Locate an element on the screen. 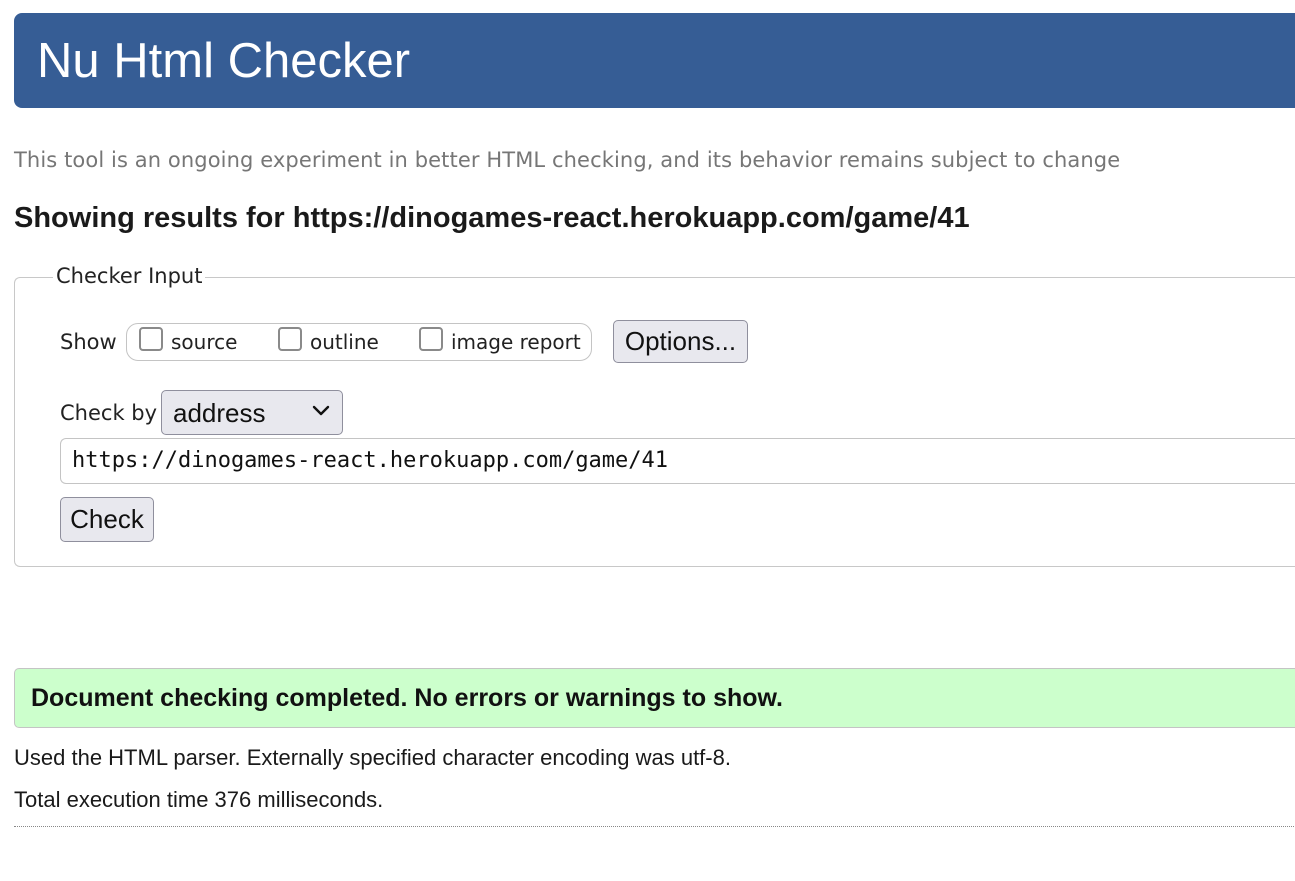  checker-input-legend: Checker Input is located at coordinates (129, 276).